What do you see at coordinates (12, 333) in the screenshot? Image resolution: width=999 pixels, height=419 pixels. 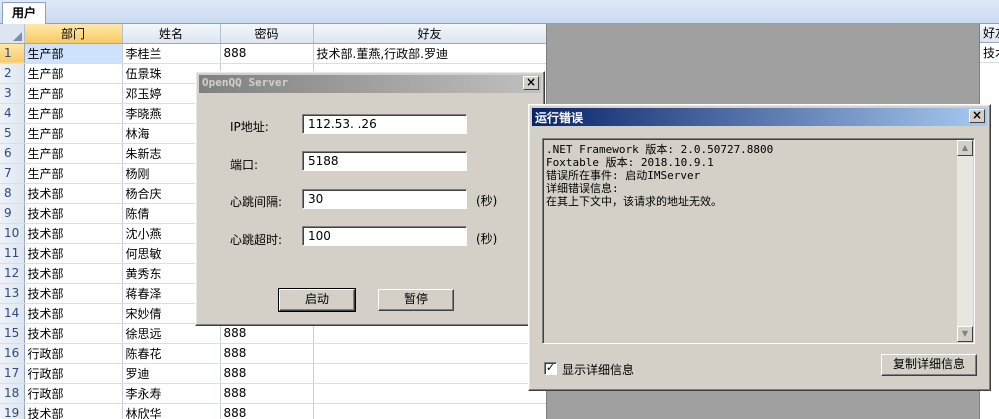 I see `row-number: 15` at bounding box center [12, 333].